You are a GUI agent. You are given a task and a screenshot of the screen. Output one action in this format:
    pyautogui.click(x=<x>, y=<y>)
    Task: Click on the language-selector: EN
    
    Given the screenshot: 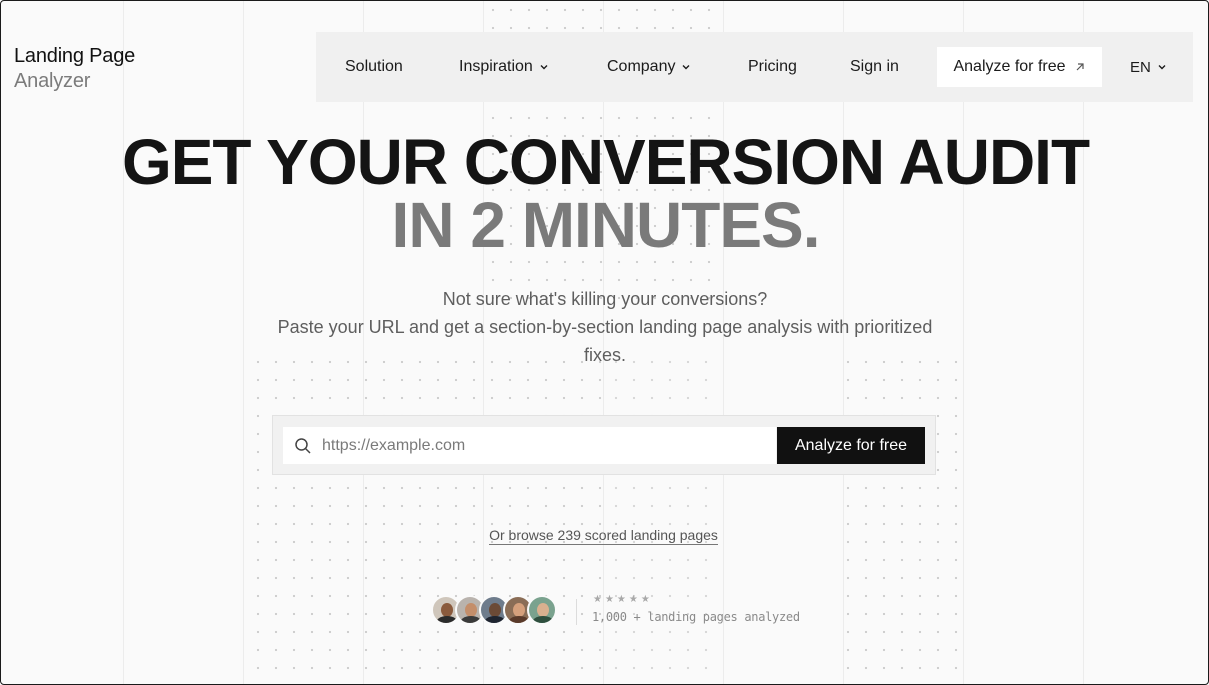 What is the action you would take?
    pyautogui.click(x=1148, y=67)
    